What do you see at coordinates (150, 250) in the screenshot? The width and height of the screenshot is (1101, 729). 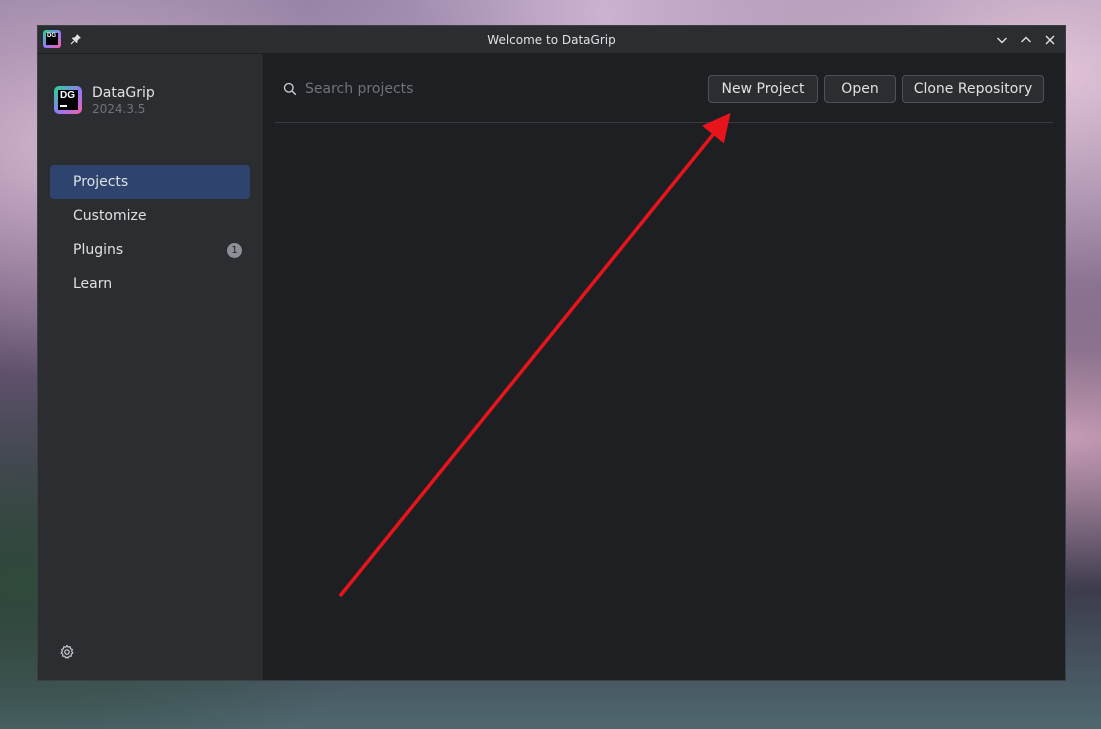 I see `sidebar-item-plugins: Plugins 1` at bounding box center [150, 250].